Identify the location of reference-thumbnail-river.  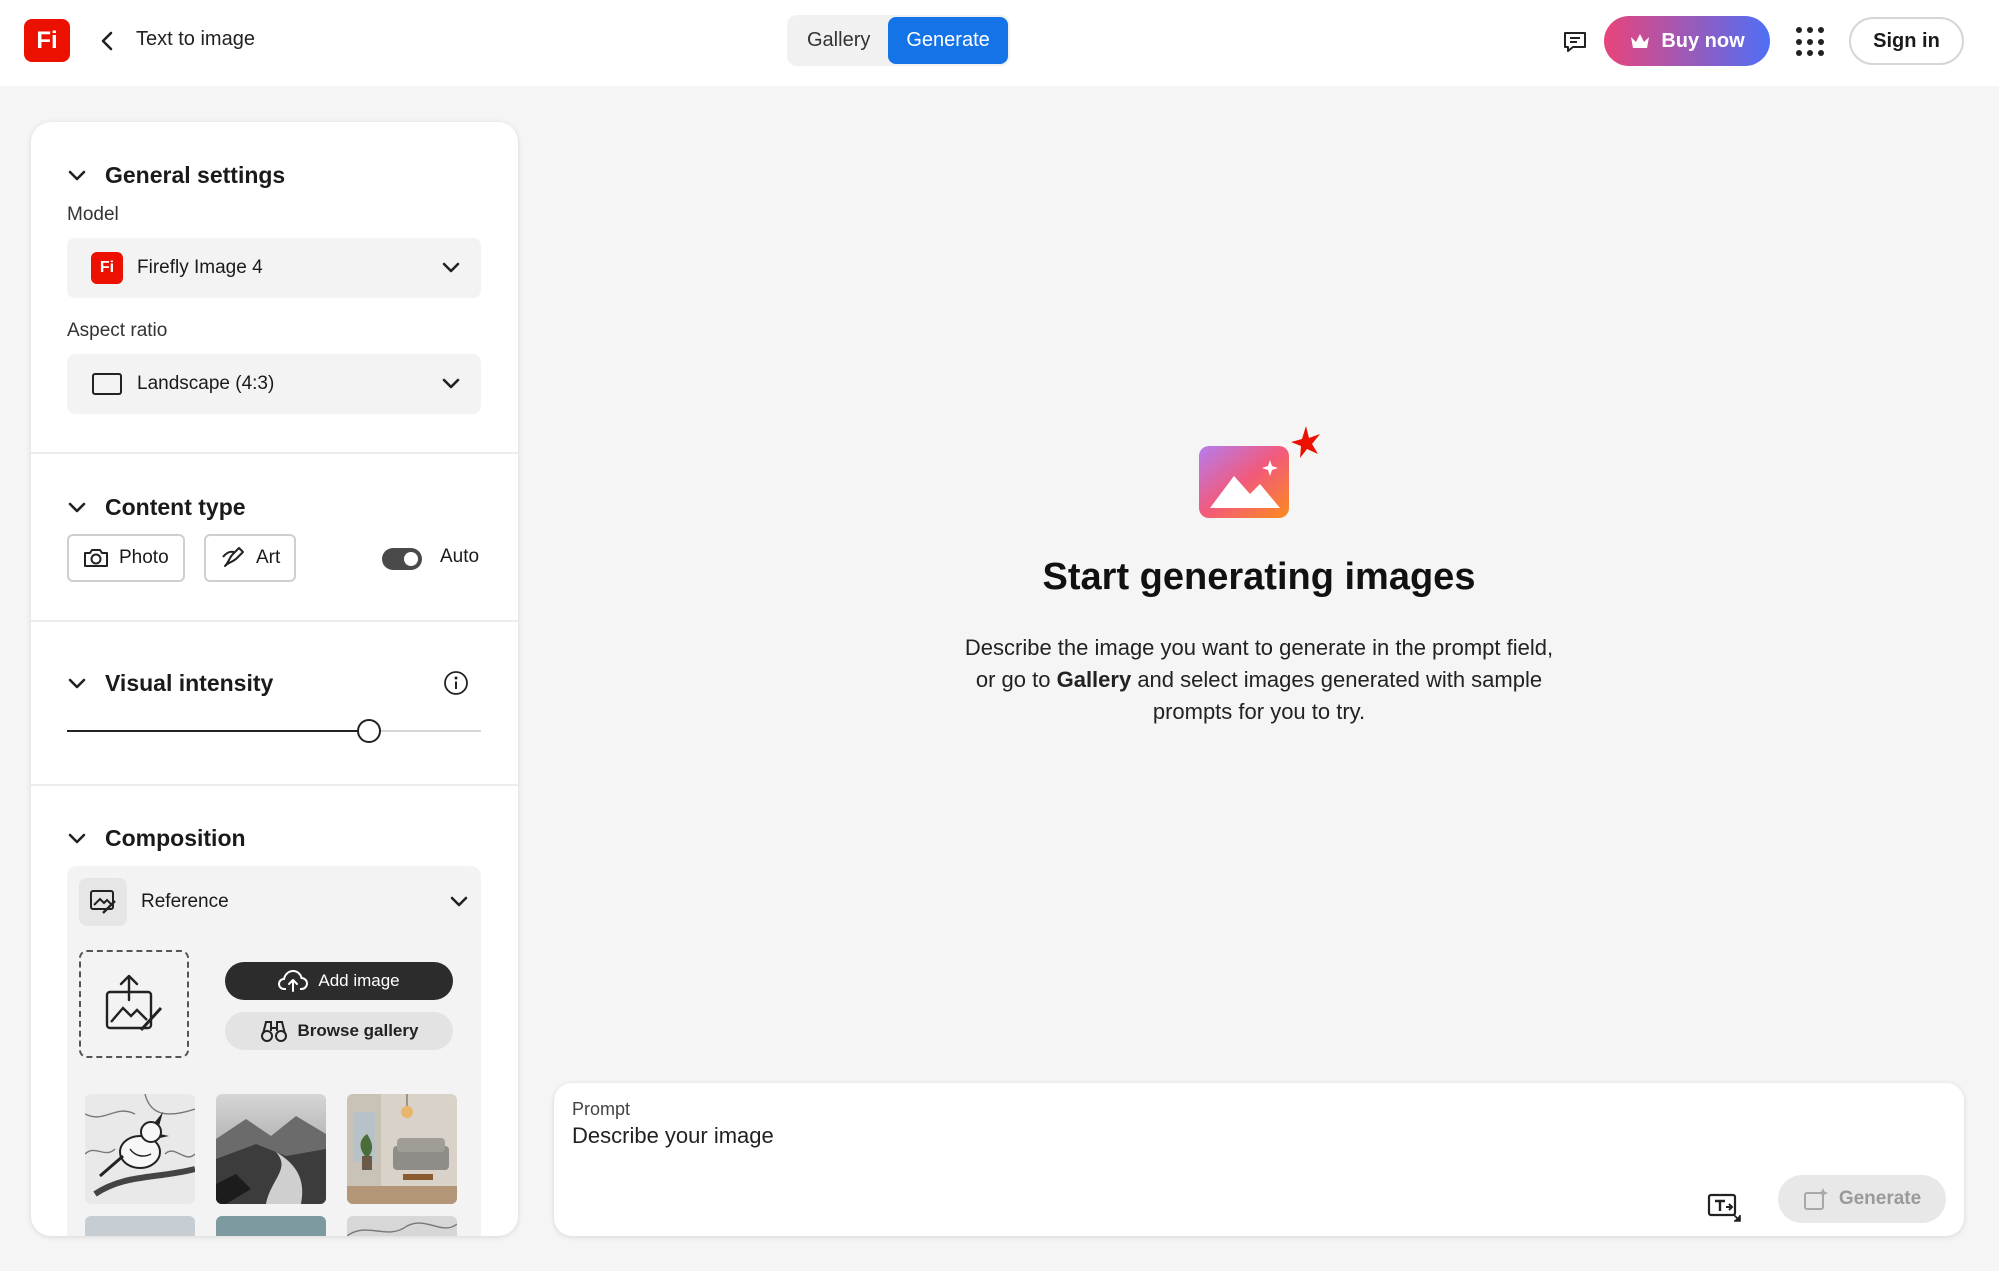
(271, 1149).